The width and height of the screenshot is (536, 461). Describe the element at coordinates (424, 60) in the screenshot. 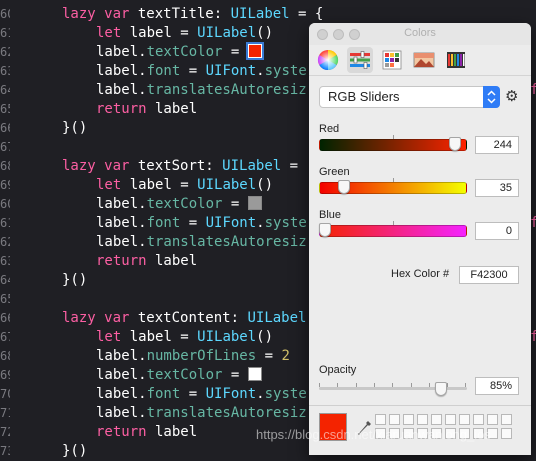

I see `image-palettes-icon` at that location.